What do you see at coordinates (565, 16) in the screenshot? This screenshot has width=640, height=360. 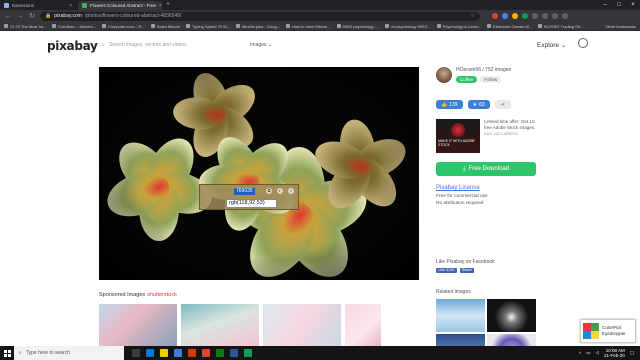 I see `menu-icon` at bounding box center [565, 16].